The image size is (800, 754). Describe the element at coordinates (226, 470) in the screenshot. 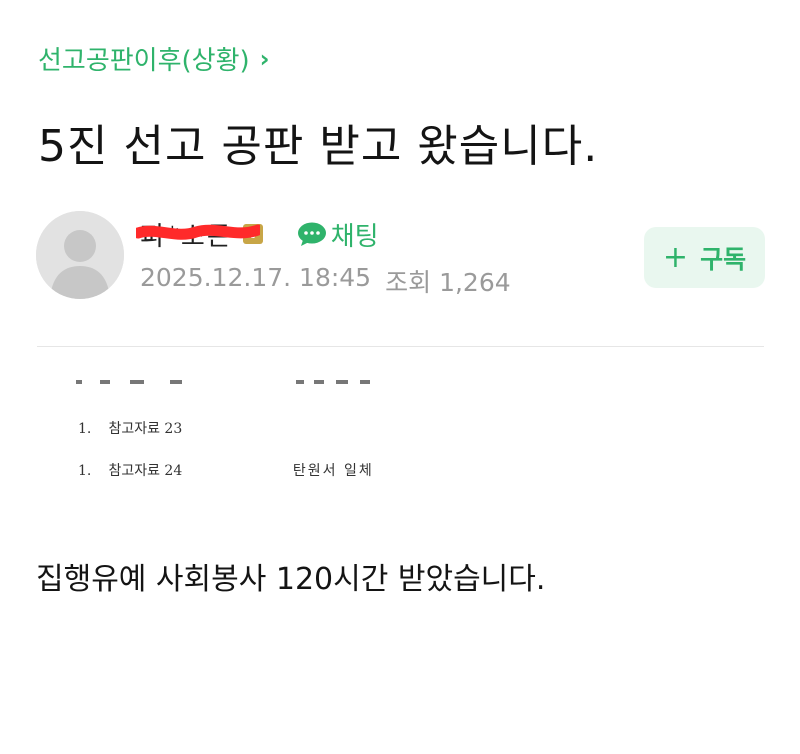

I see `document-item: 1. 참고자료 24 탄원서 일체` at that location.